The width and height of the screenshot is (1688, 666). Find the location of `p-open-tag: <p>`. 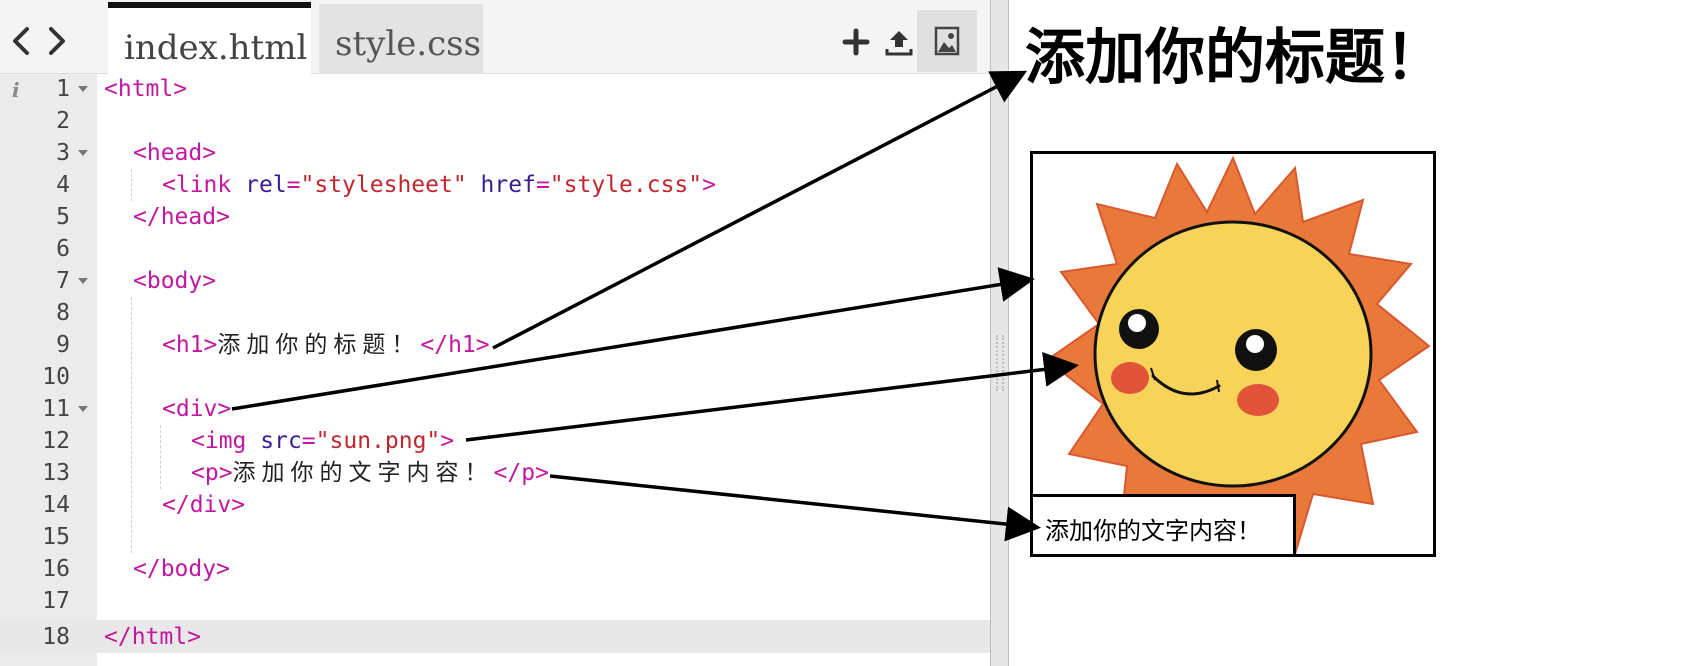

p-open-tag: <p> is located at coordinates (212, 473).